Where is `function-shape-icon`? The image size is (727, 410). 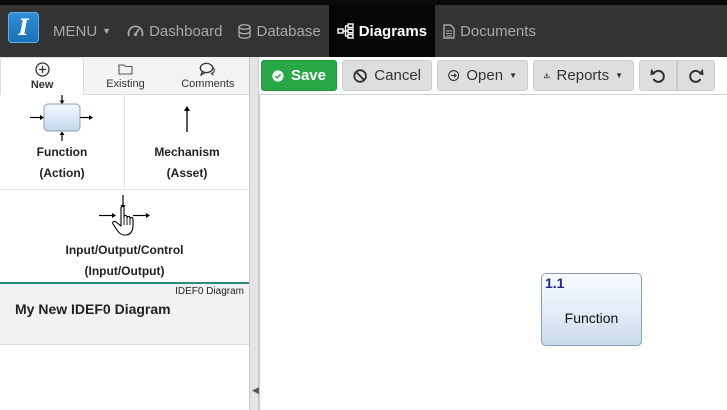
function-shape-icon is located at coordinates (61, 118).